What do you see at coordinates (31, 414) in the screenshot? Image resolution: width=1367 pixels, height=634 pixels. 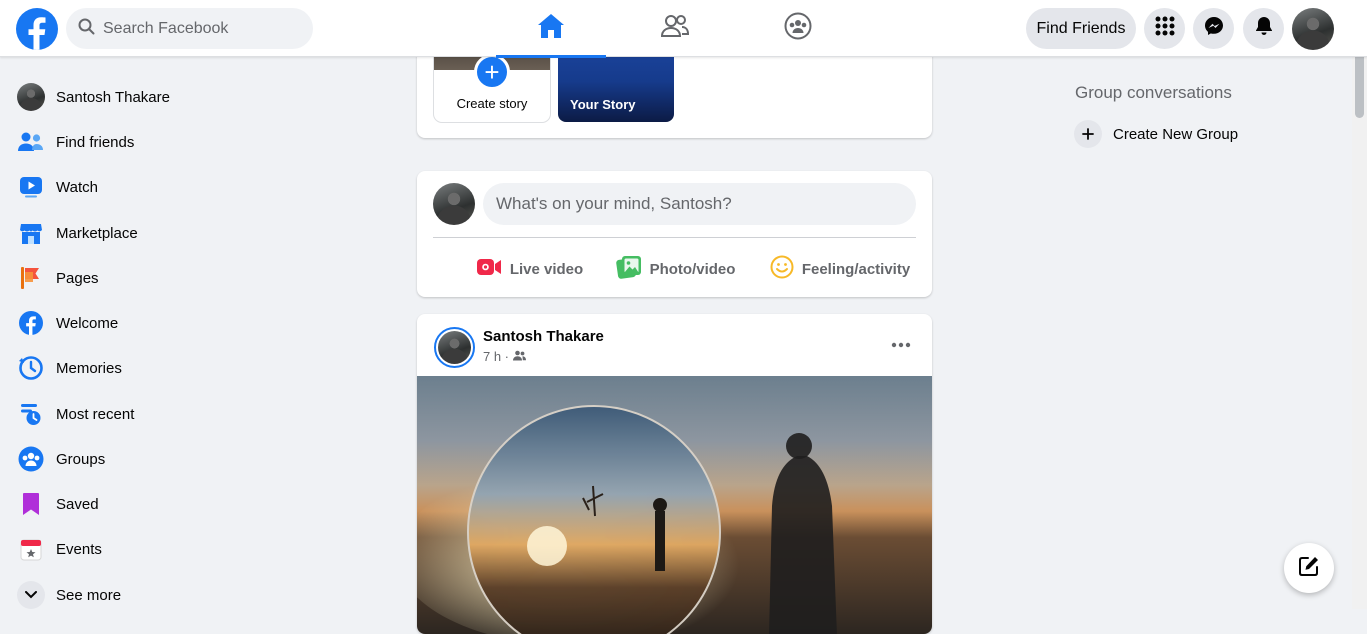 I see `most-recent-icon` at bounding box center [31, 414].